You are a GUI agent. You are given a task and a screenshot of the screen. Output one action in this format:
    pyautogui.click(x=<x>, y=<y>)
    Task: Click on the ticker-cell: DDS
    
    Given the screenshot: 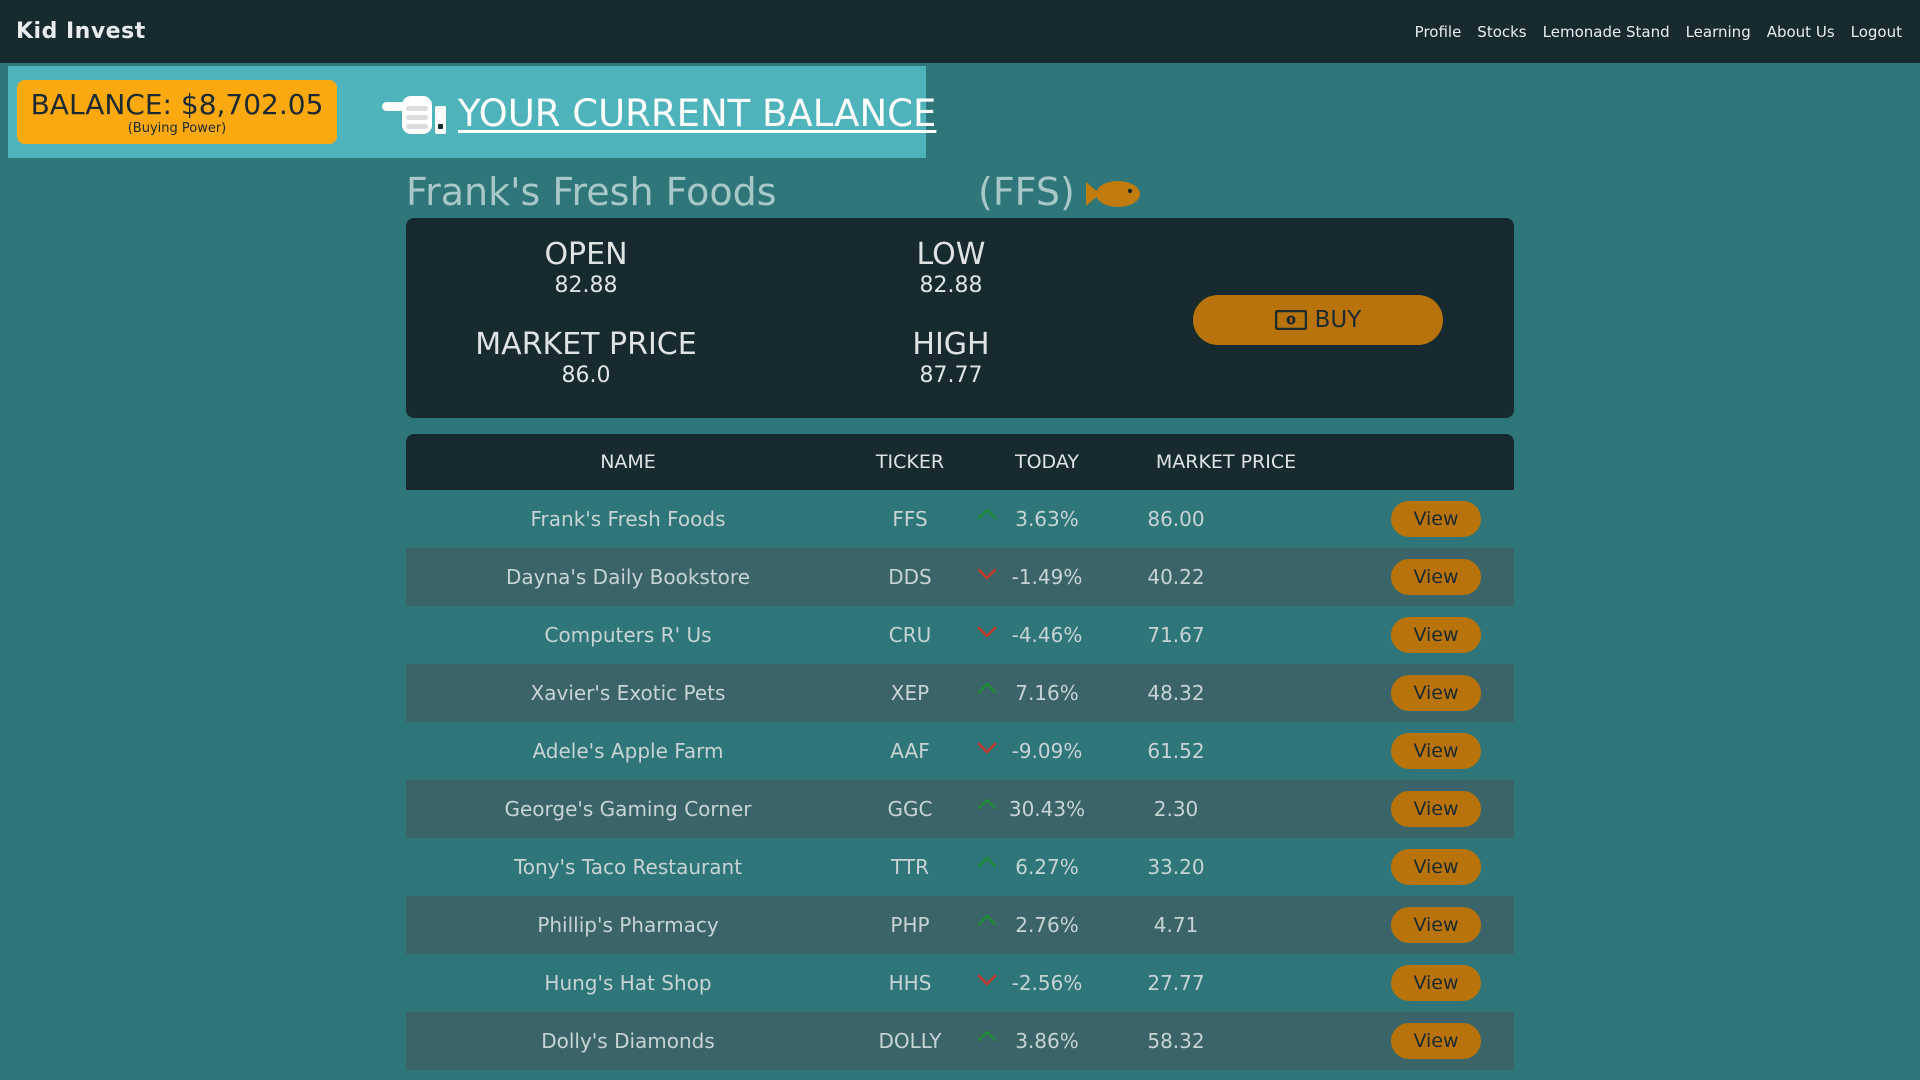 What is the action you would take?
    pyautogui.click(x=910, y=577)
    